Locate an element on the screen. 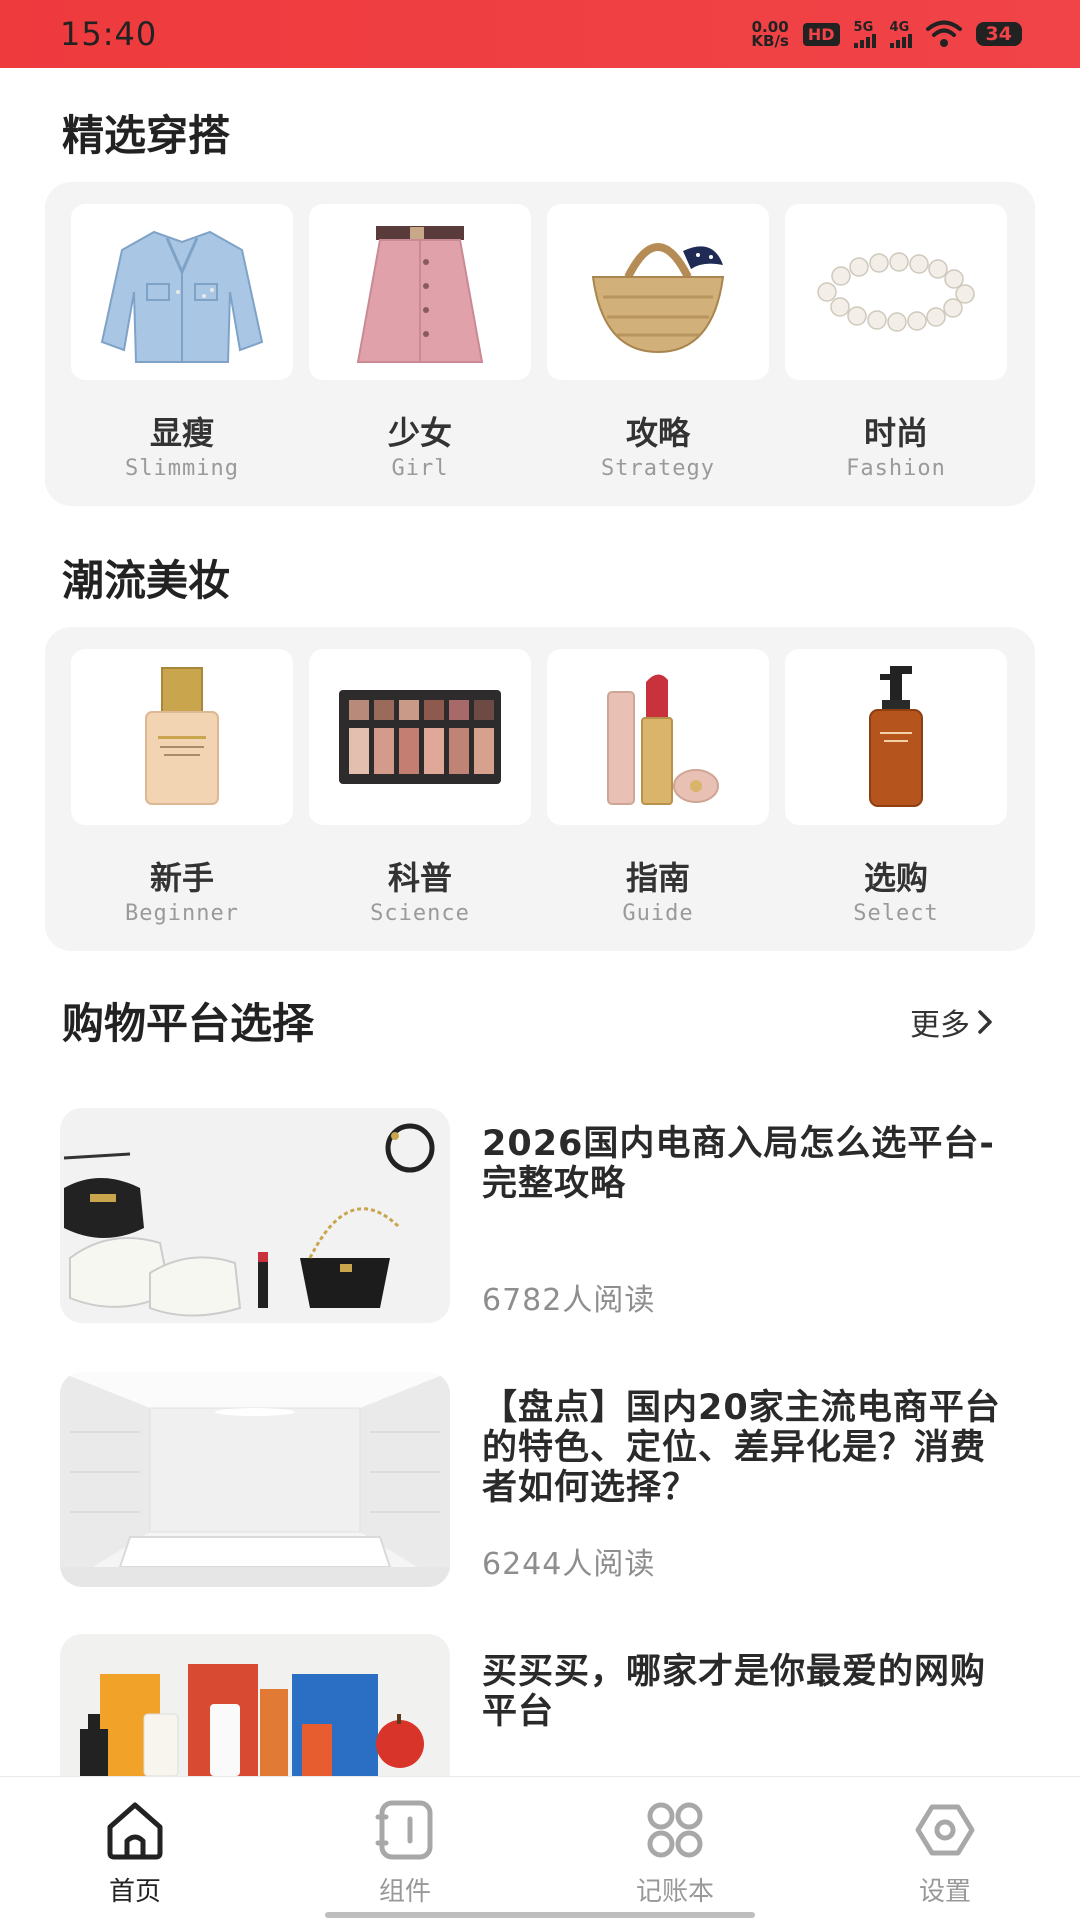 This screenshot has width=1080, height=1920. signal-4g-label: 4G is located at coordinates (899, 27).